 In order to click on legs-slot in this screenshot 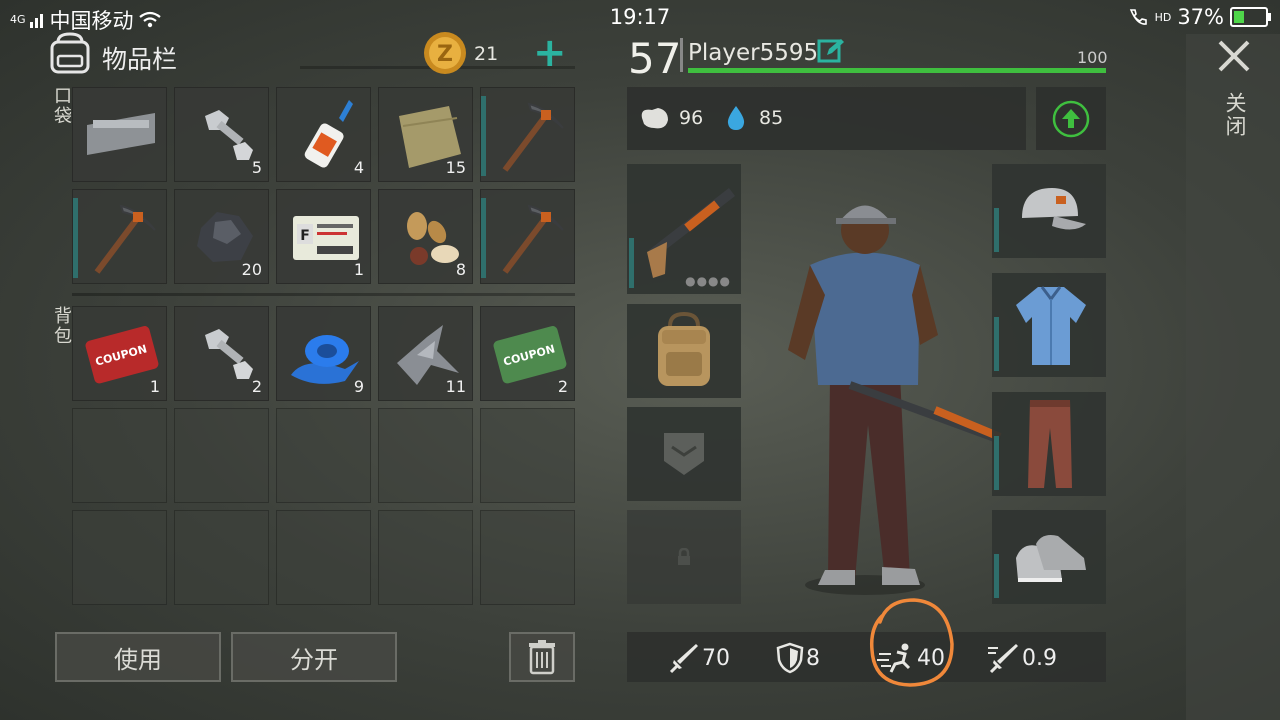, I will do `click(1049, 444)`.